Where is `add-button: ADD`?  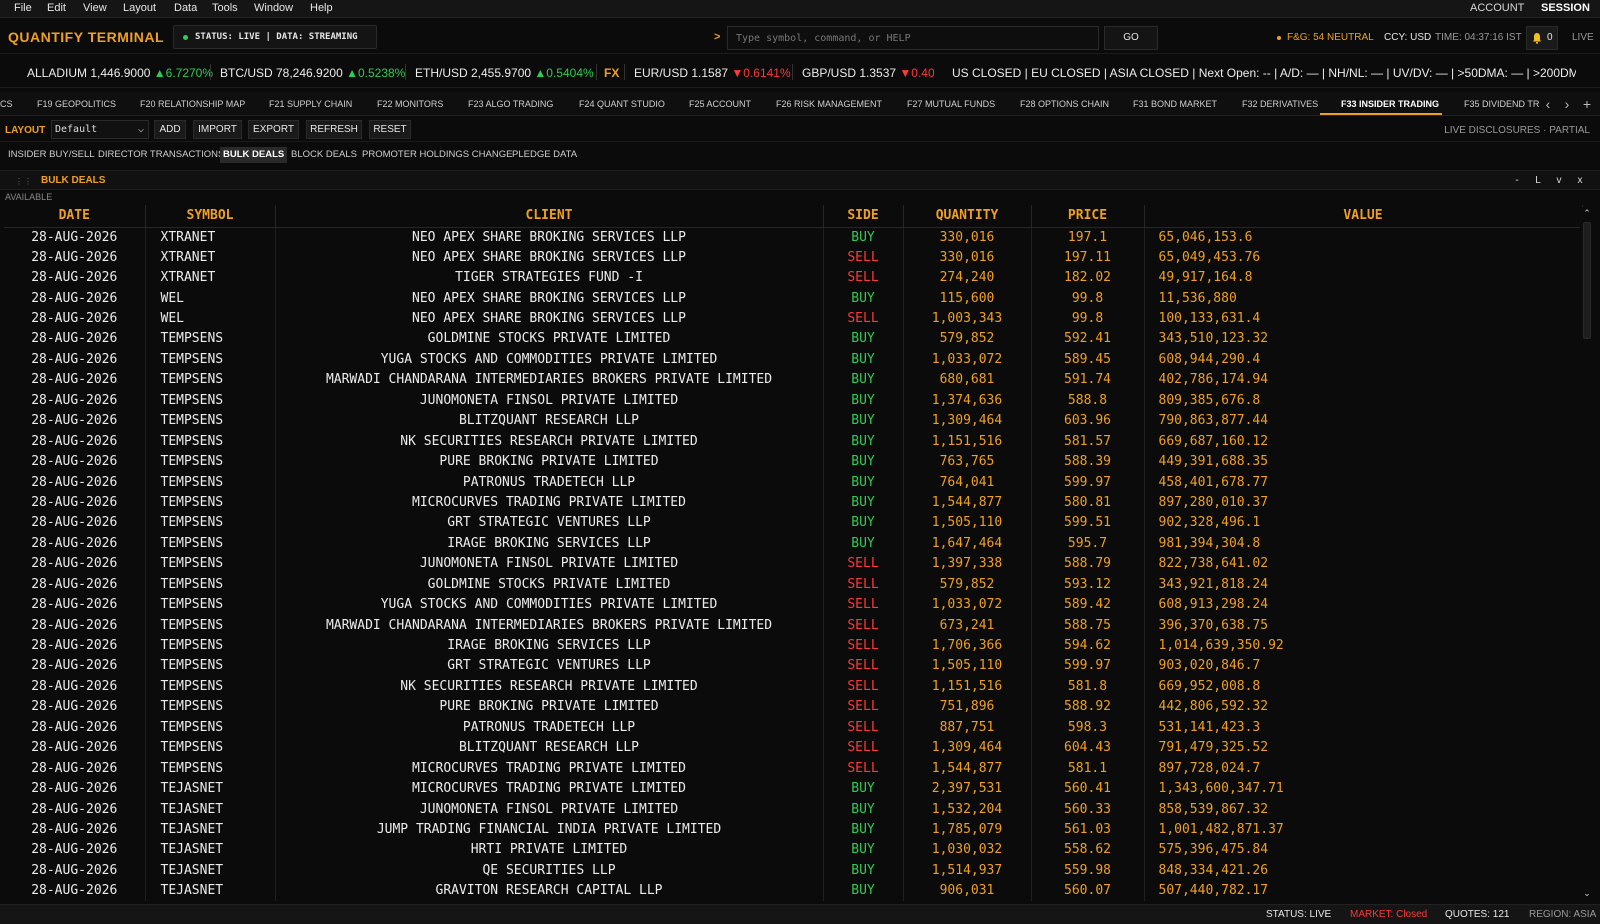
add-button: ADD is located at coordinates (170, 129).